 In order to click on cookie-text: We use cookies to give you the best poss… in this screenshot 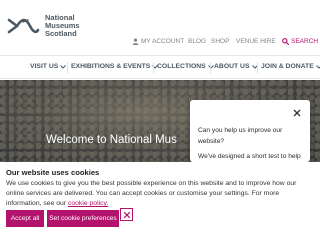, I will do `click(160, 194)`.